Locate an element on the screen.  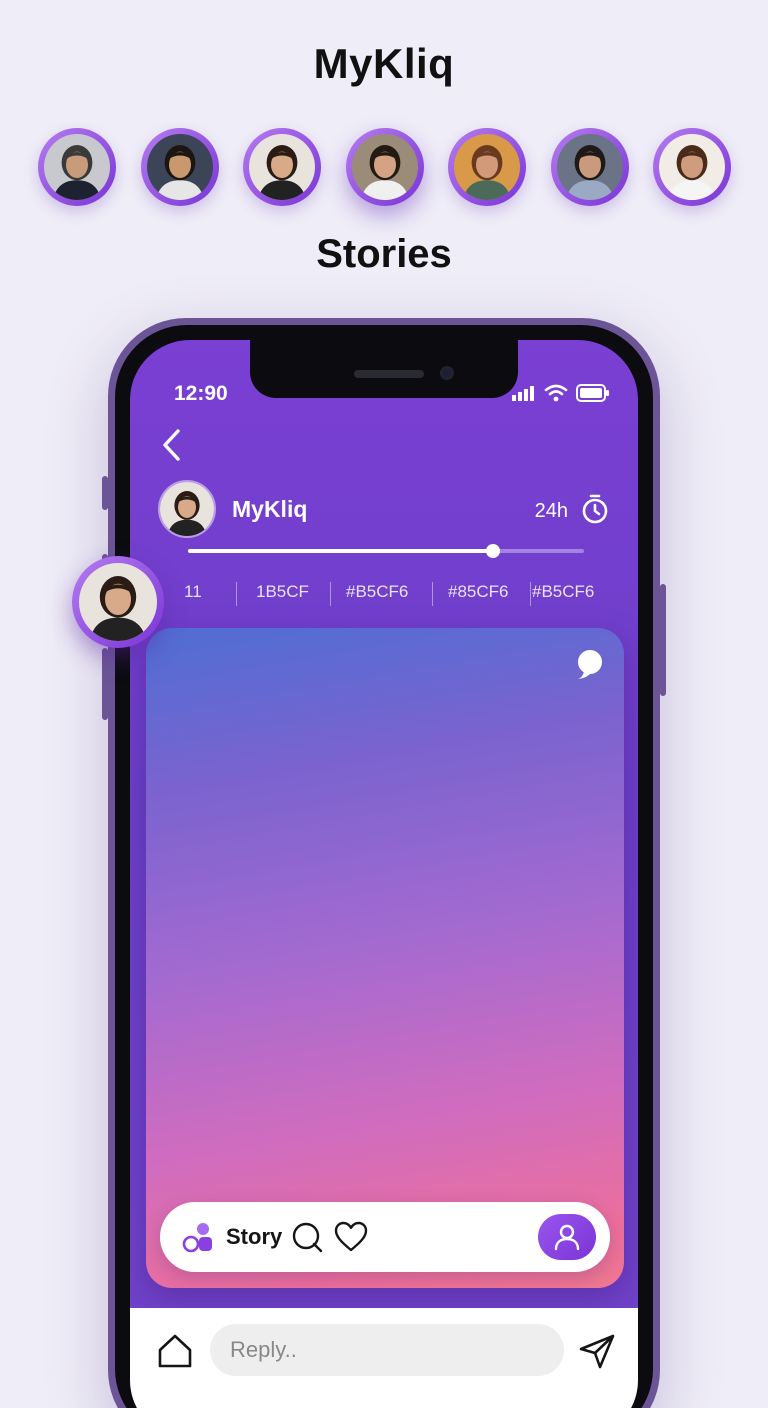
stories-row is located at coordinates (384, 167).